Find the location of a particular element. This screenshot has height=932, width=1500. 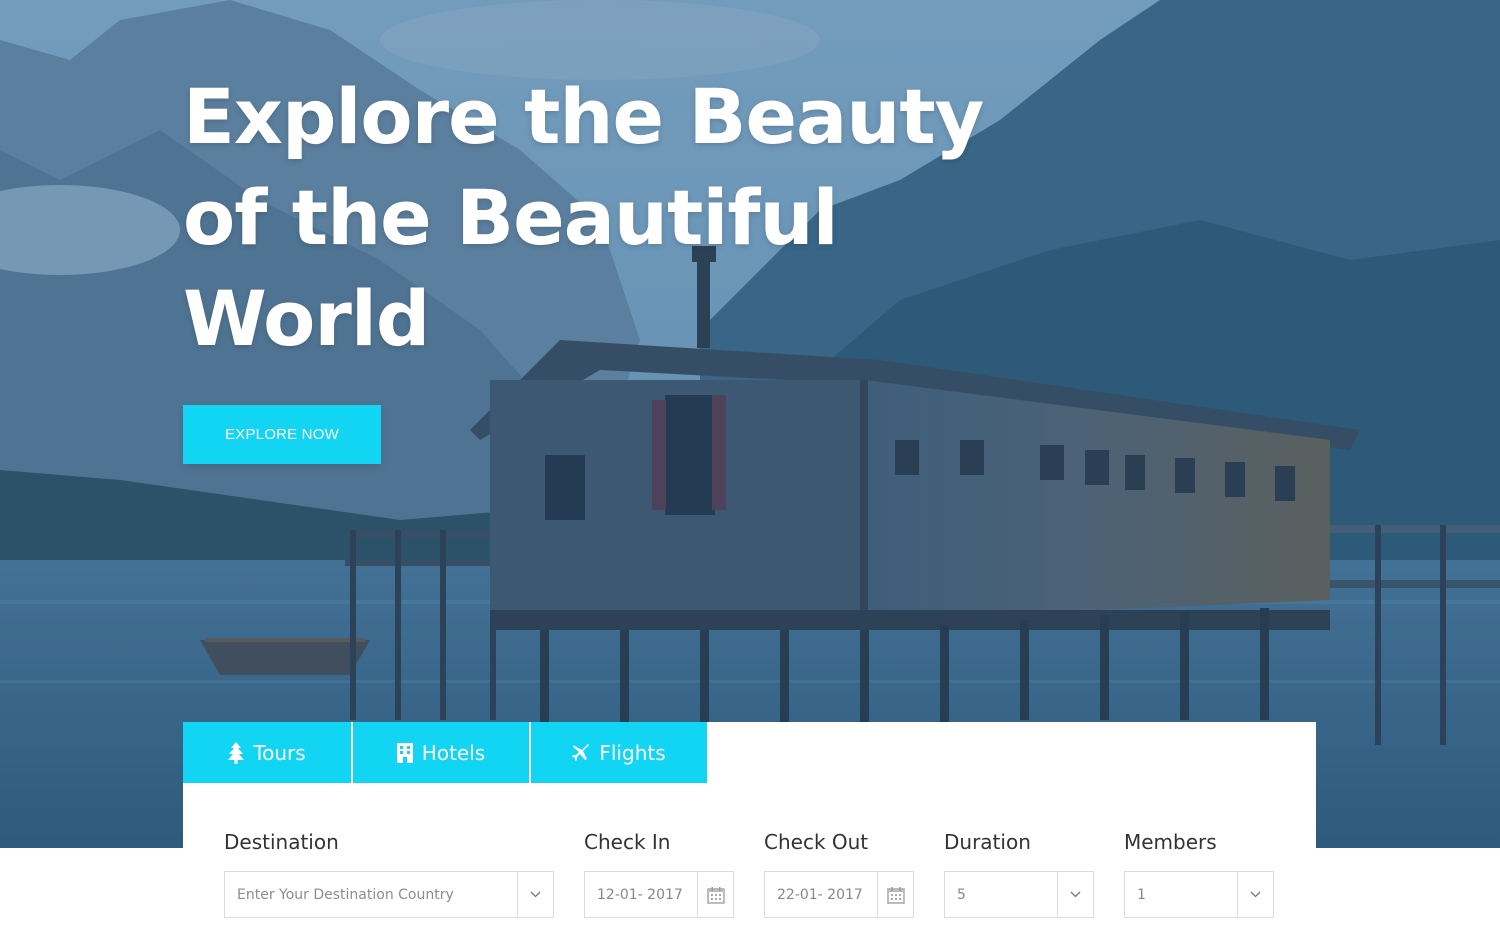

check-out-calendar-button is located at coordinates (895, 894).